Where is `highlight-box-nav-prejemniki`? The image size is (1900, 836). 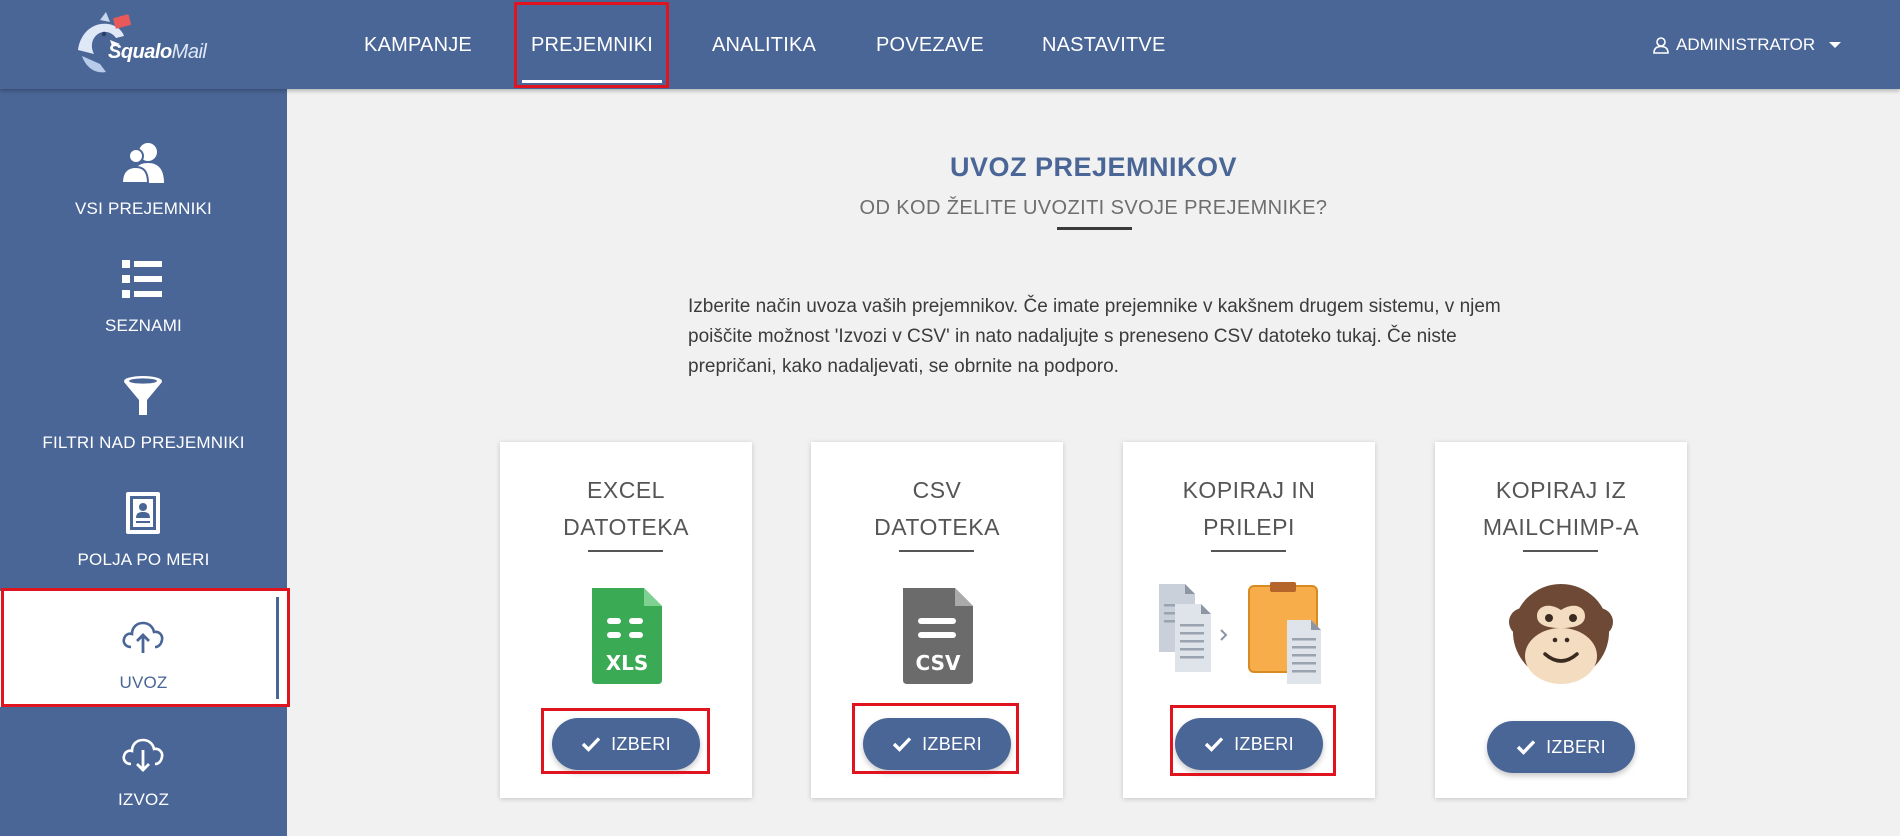 highlight-box-nav-prejemniki is located at coordinates (591, 45).